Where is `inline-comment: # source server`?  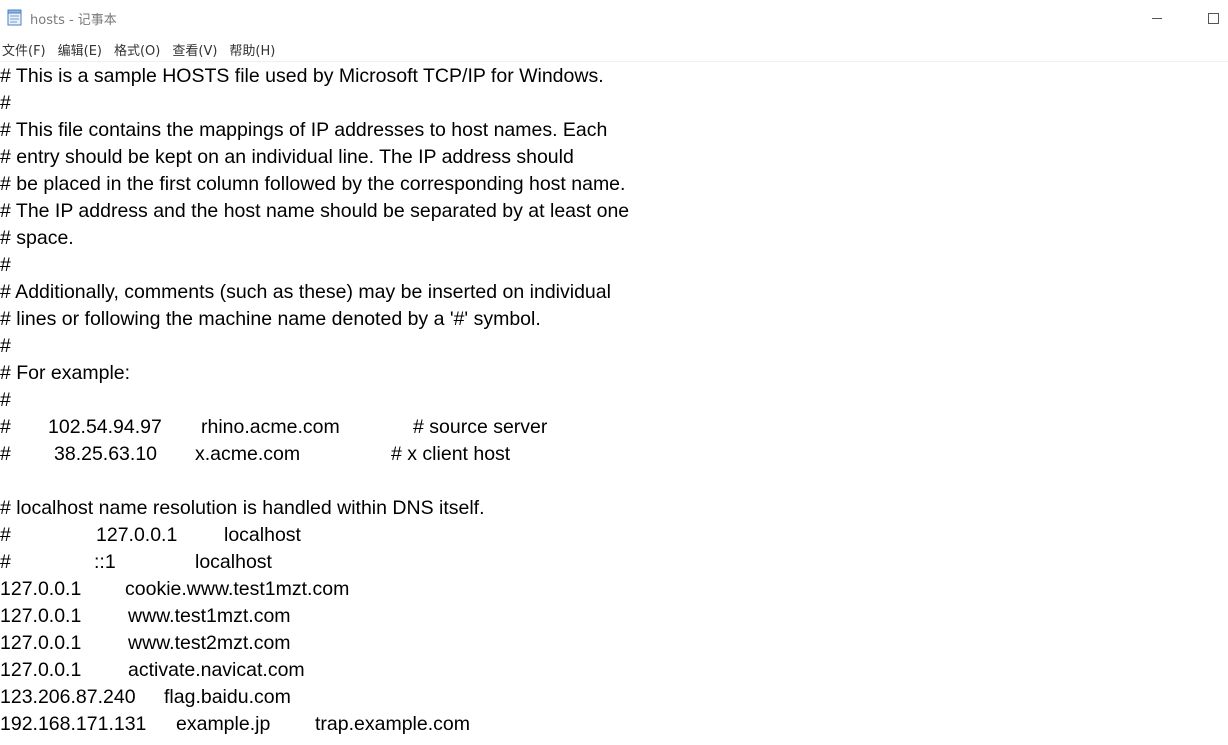 inline-comment: # source server is located at coordinates (480, 427).